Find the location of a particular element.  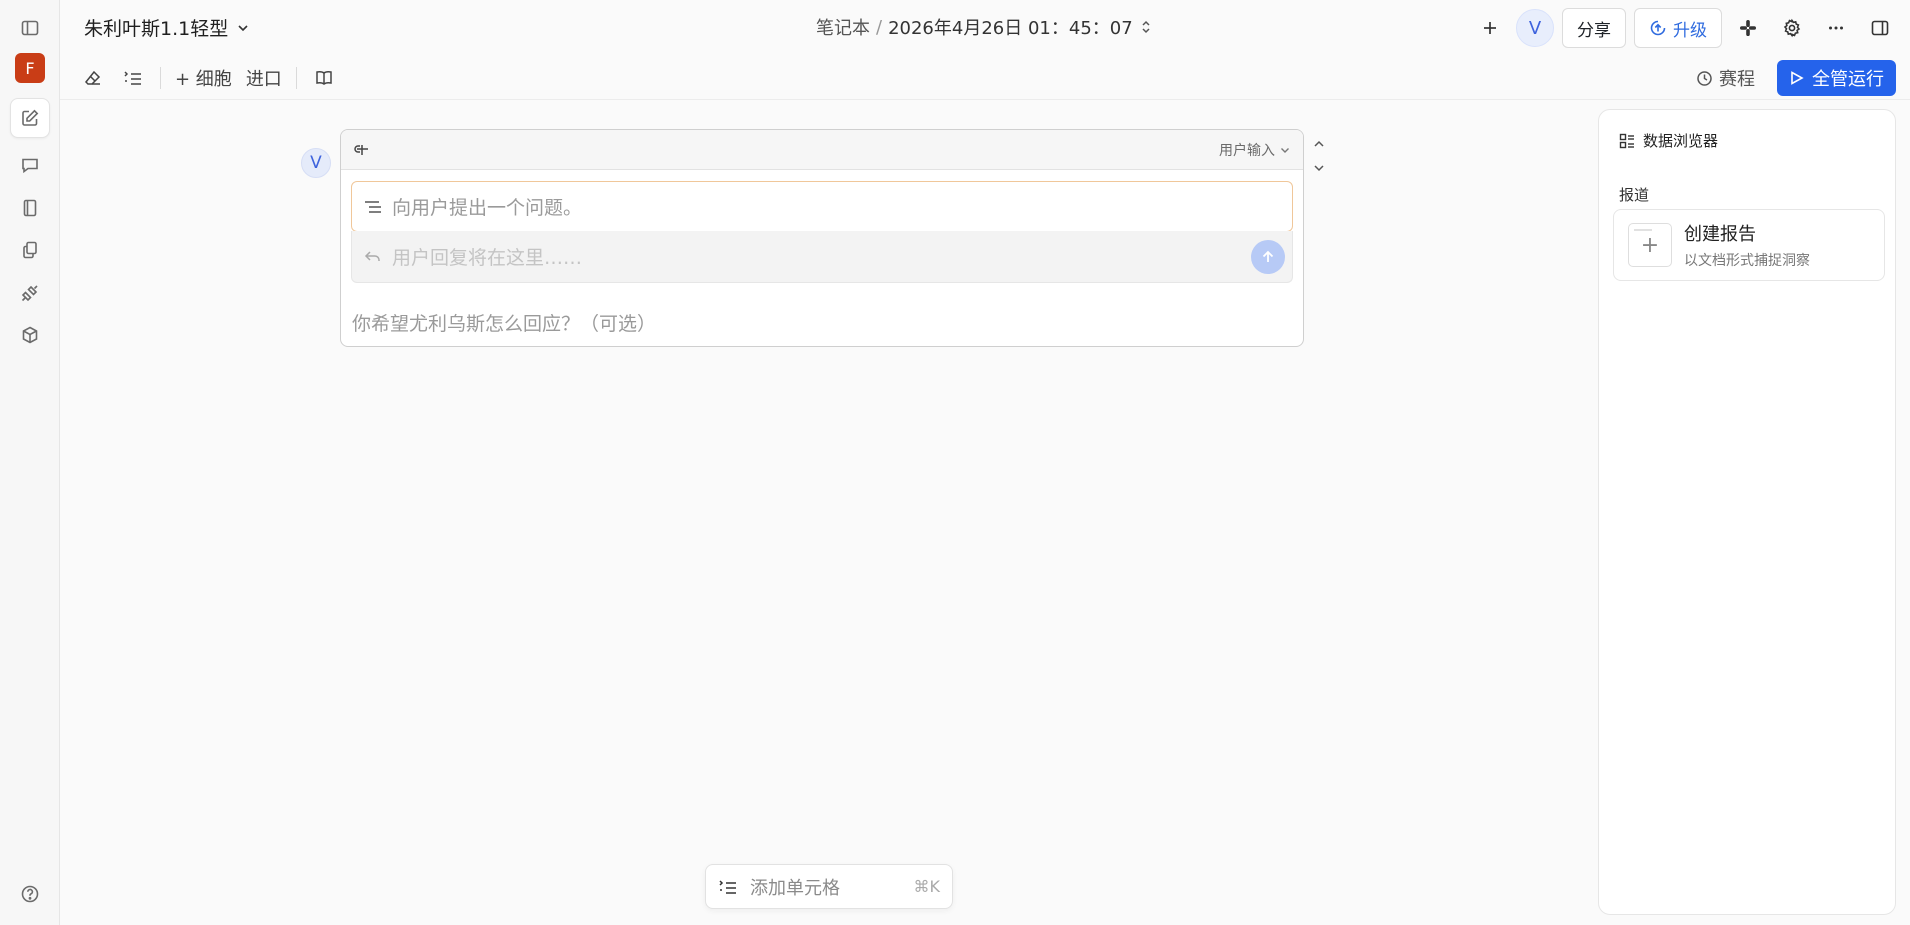

add-cell-label: + 细胞 is located at coordinates (203, 79).